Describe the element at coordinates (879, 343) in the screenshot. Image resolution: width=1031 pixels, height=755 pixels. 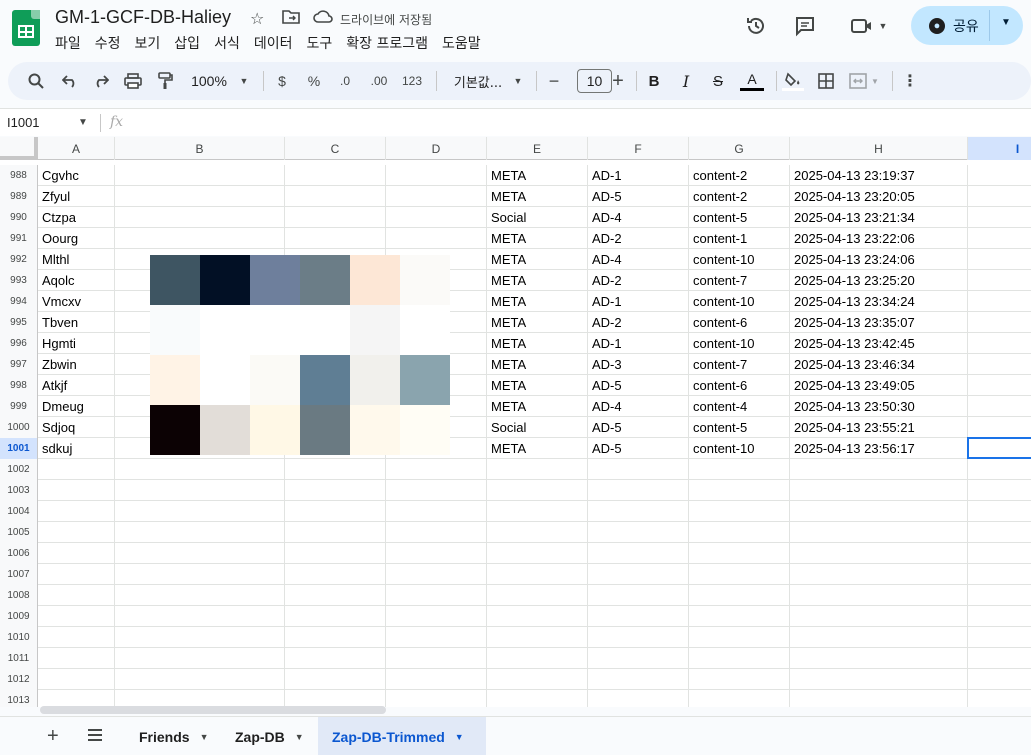
I see `cell-h: 2025-04-13 23:42:45` at that location.